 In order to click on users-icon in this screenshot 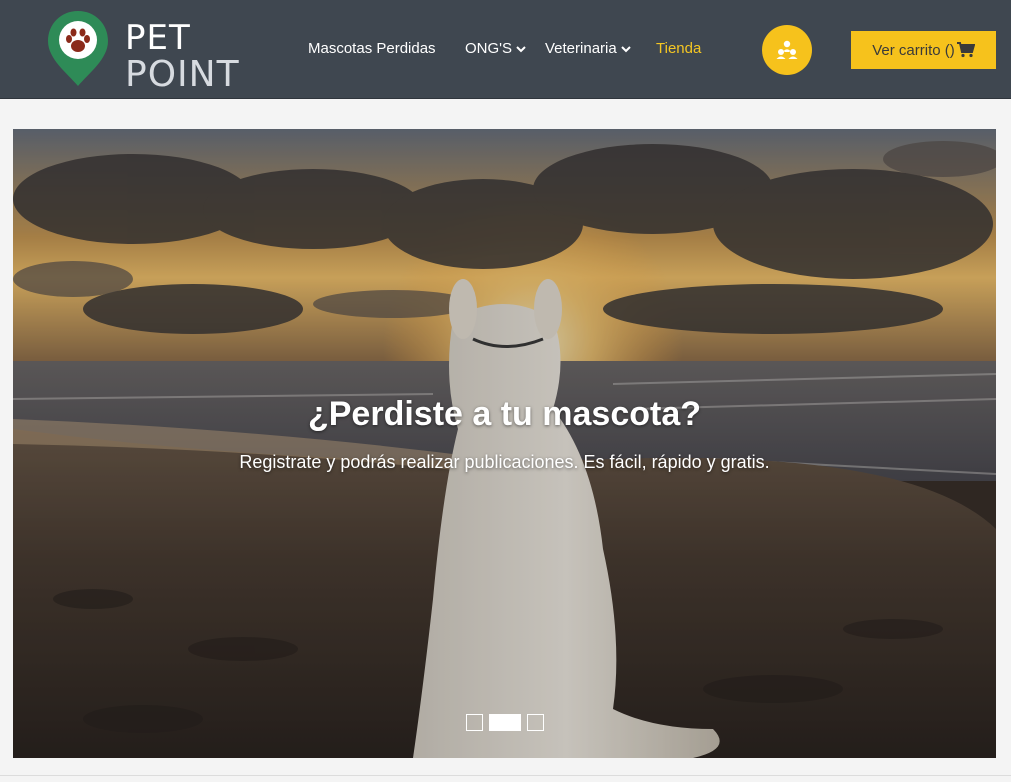, I will do `click(787, 49)`.